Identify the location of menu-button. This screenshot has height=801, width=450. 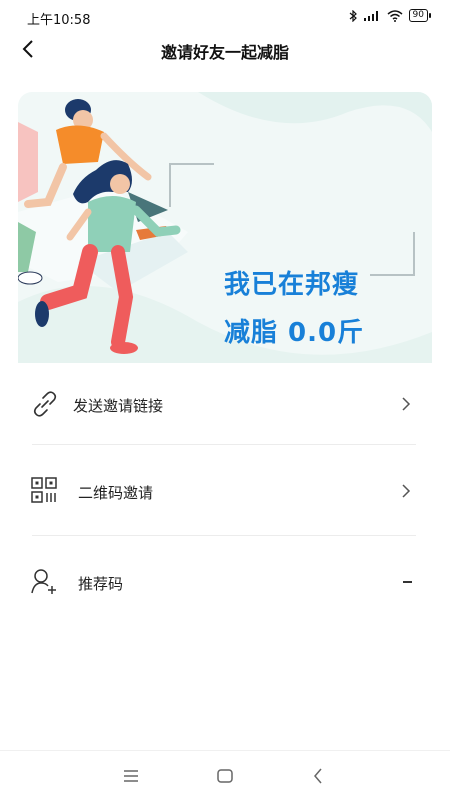
(131, 776).